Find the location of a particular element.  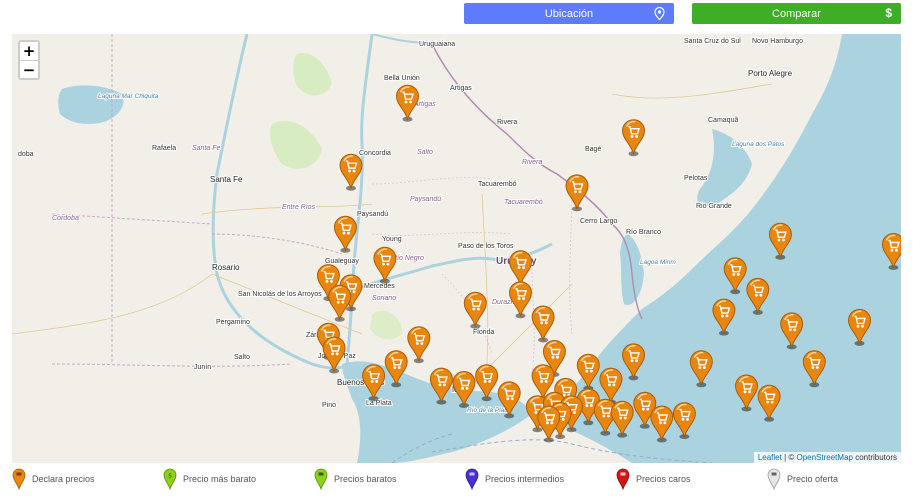

location-button: Ubicación is located at coordinates (569, 13).